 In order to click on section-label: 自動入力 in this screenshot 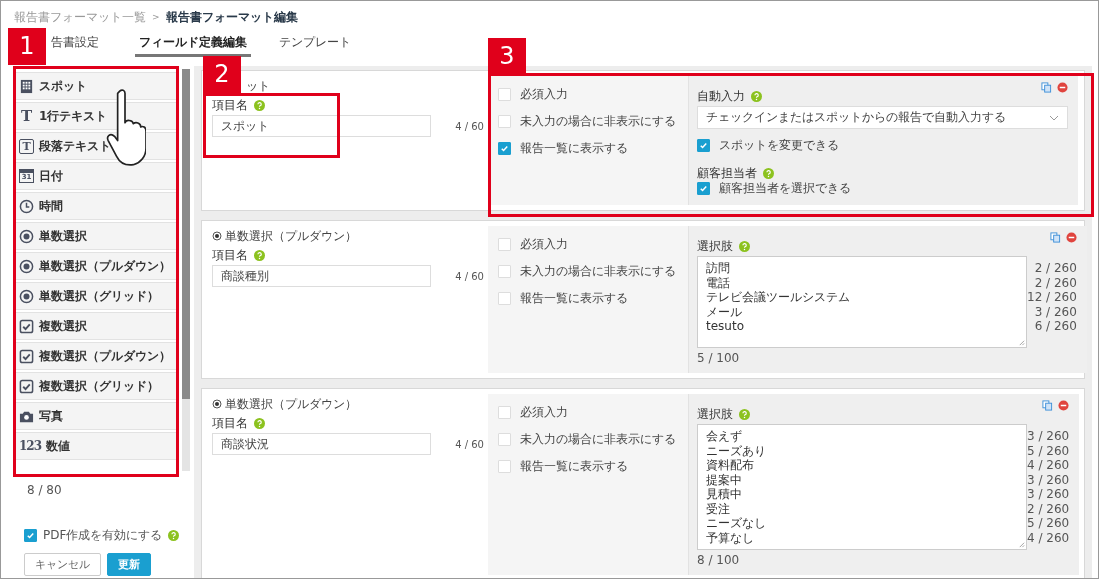, I will do `click(721, 96)`.